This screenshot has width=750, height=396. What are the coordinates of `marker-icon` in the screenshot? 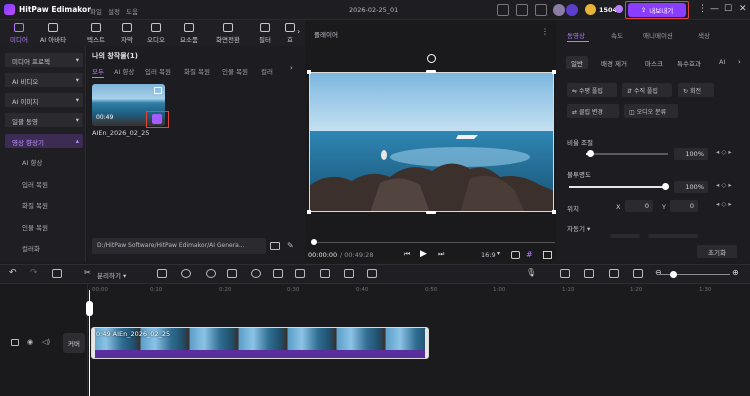 It's located at (162, 273).